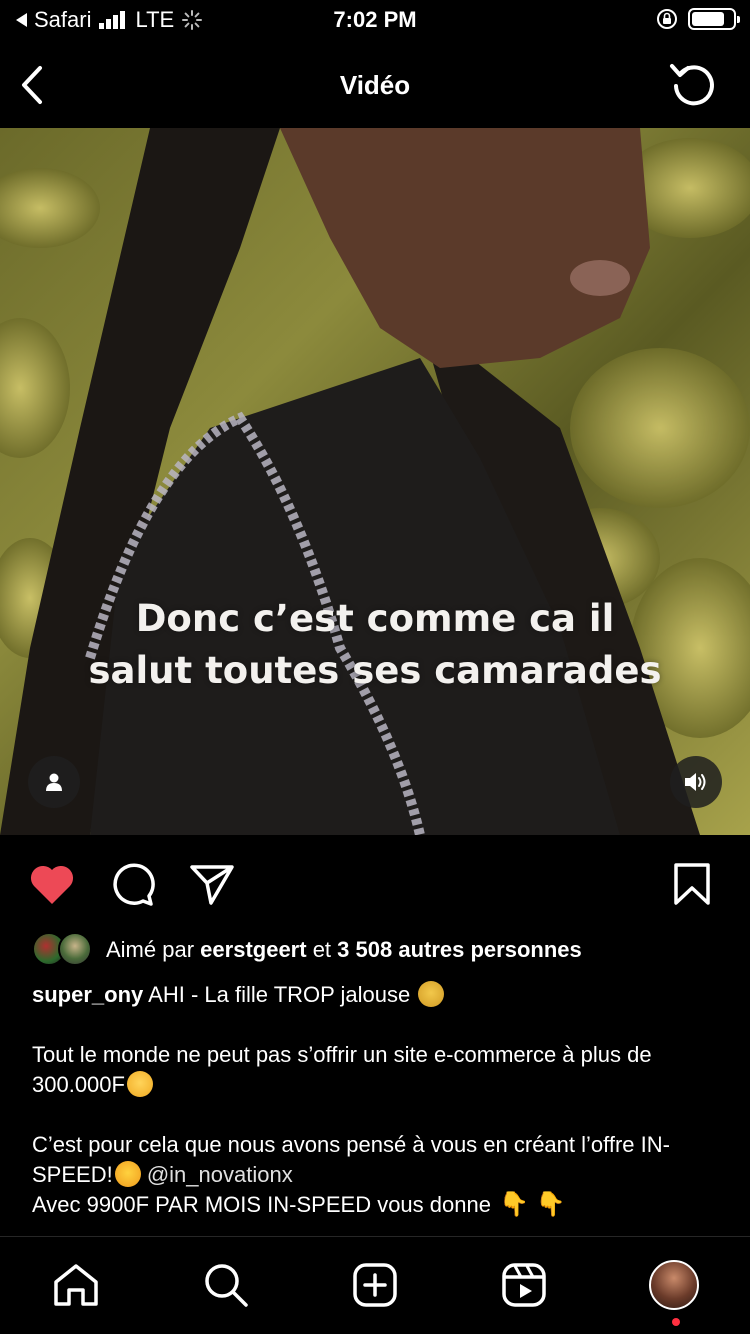 The height and width of the screenshot is (1334, 750). I want to click on tab-bar, so click(375, 1285).